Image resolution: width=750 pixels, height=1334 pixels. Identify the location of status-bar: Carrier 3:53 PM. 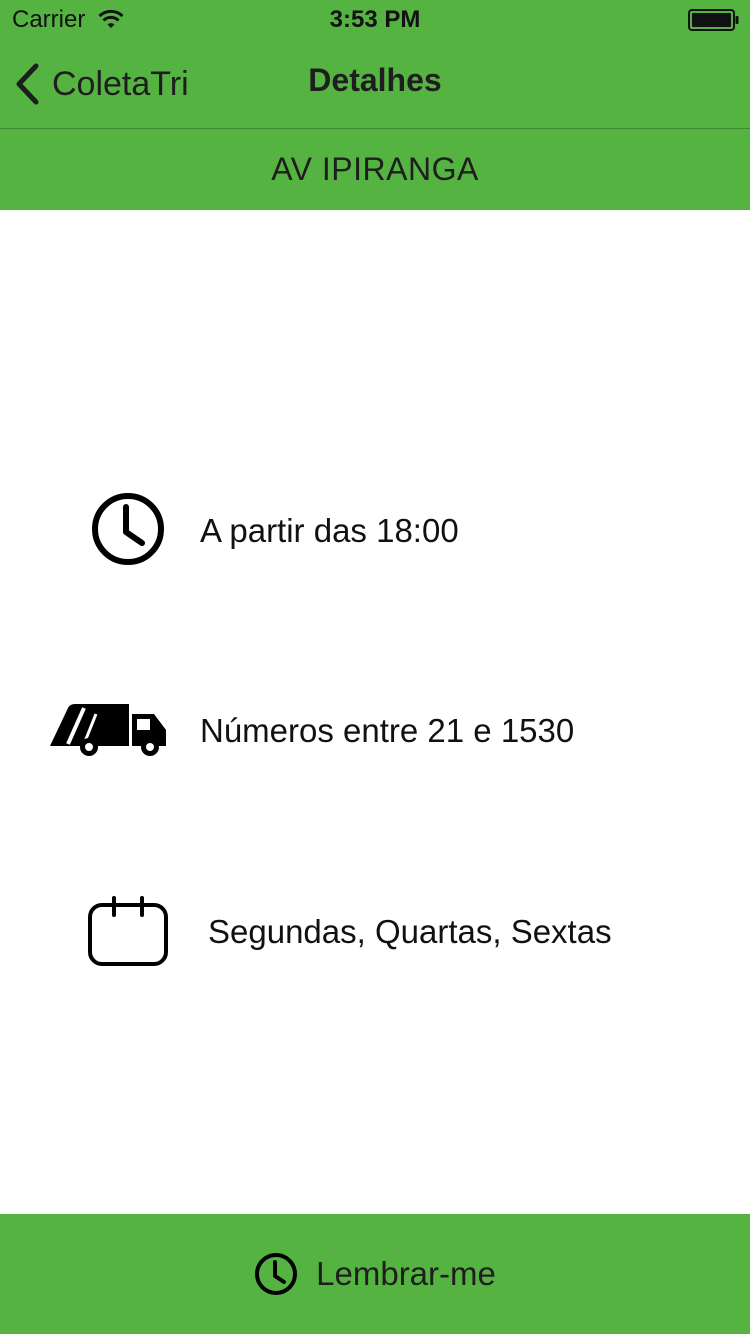
(375, 20).